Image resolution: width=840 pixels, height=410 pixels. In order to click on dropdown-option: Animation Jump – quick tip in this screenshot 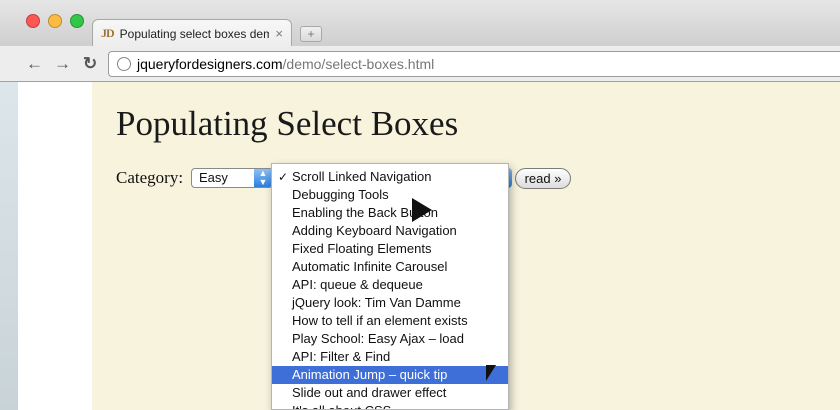, I will do `click(390, 375)`.